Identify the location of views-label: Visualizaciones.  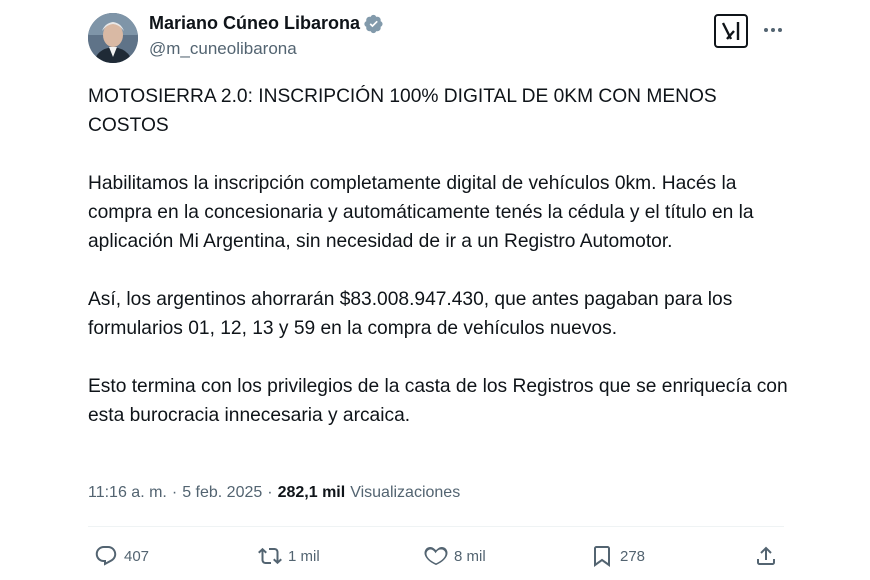
(405, 492).